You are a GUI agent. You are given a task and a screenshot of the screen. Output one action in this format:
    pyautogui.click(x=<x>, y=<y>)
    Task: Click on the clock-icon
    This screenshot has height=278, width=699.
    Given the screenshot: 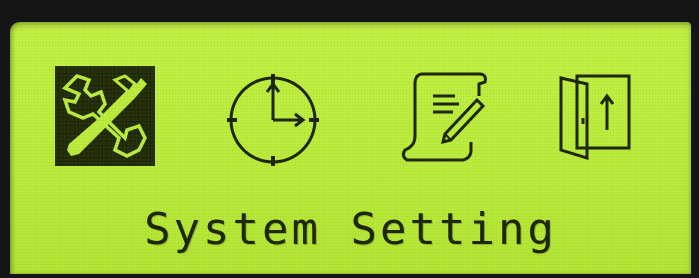 What is the action you would take?
    pyautogui.click(x=273, y=120)
    